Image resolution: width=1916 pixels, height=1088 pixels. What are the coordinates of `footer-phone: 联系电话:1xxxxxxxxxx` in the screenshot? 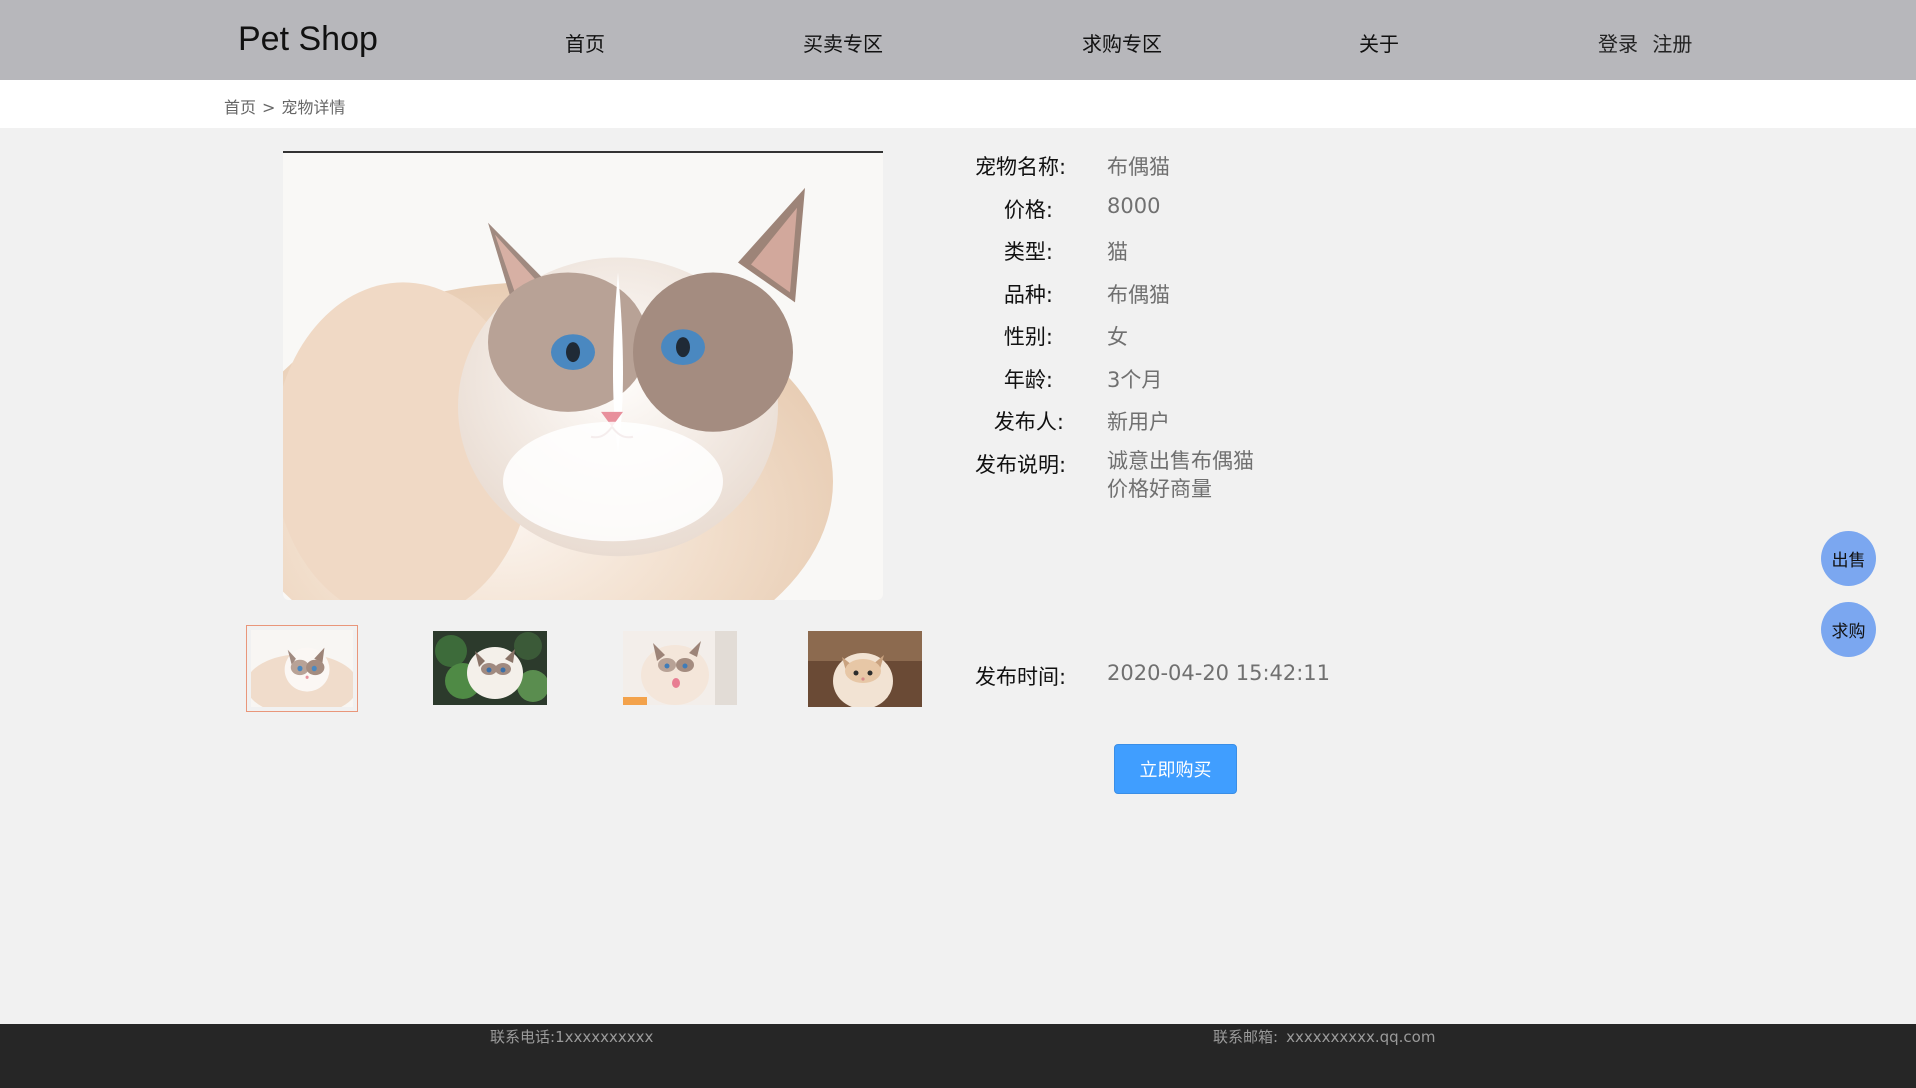 It's located at (571, 1036).